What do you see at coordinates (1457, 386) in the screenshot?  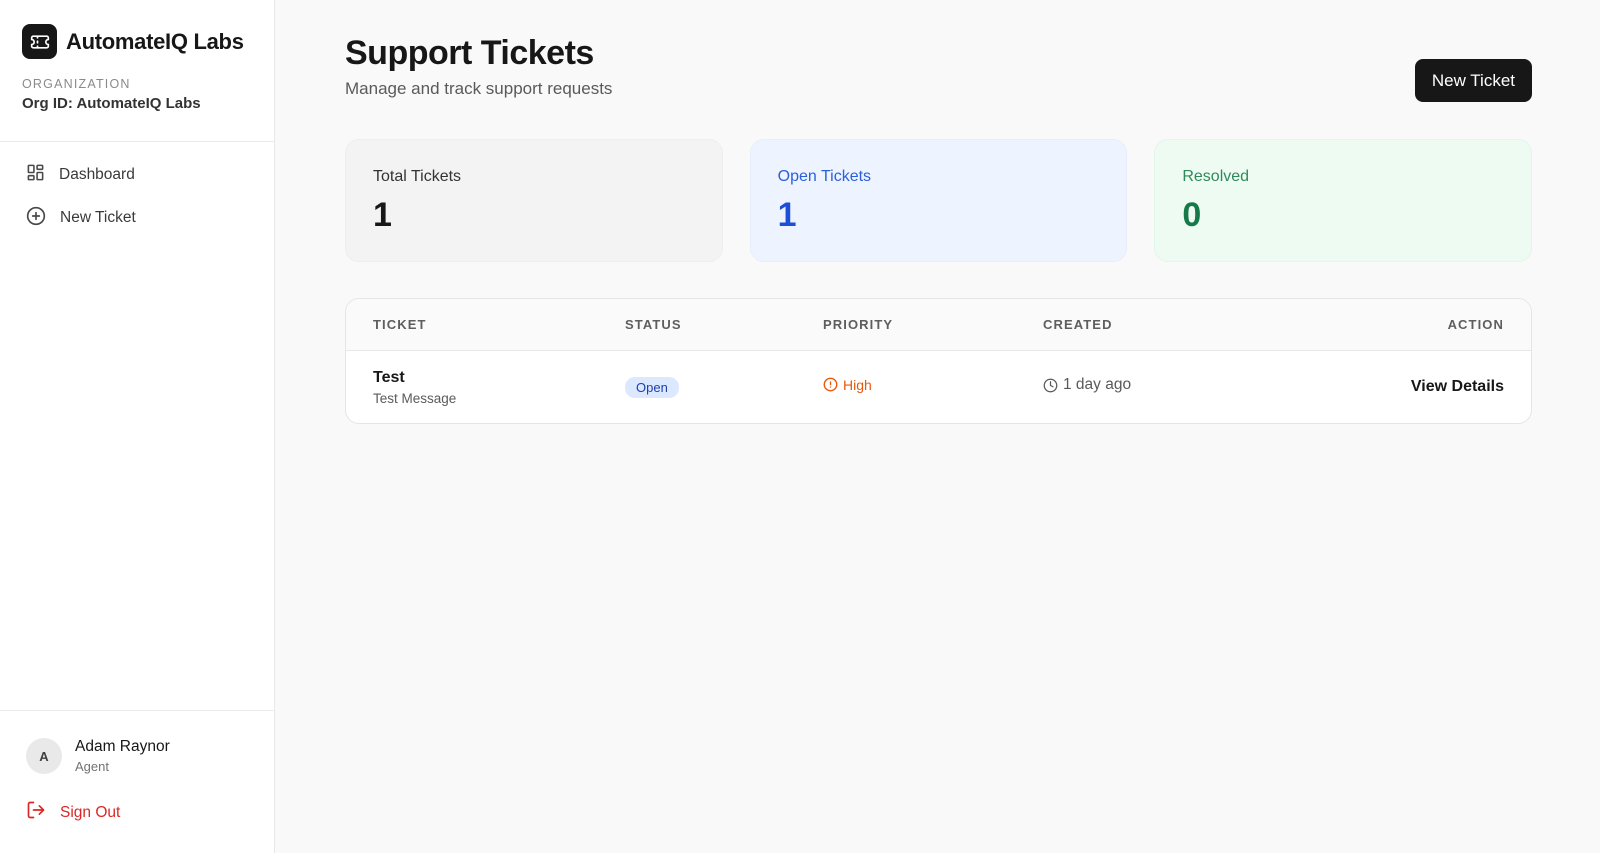 I see `view-details-link: View Details` at bounding box center [1457, 386].